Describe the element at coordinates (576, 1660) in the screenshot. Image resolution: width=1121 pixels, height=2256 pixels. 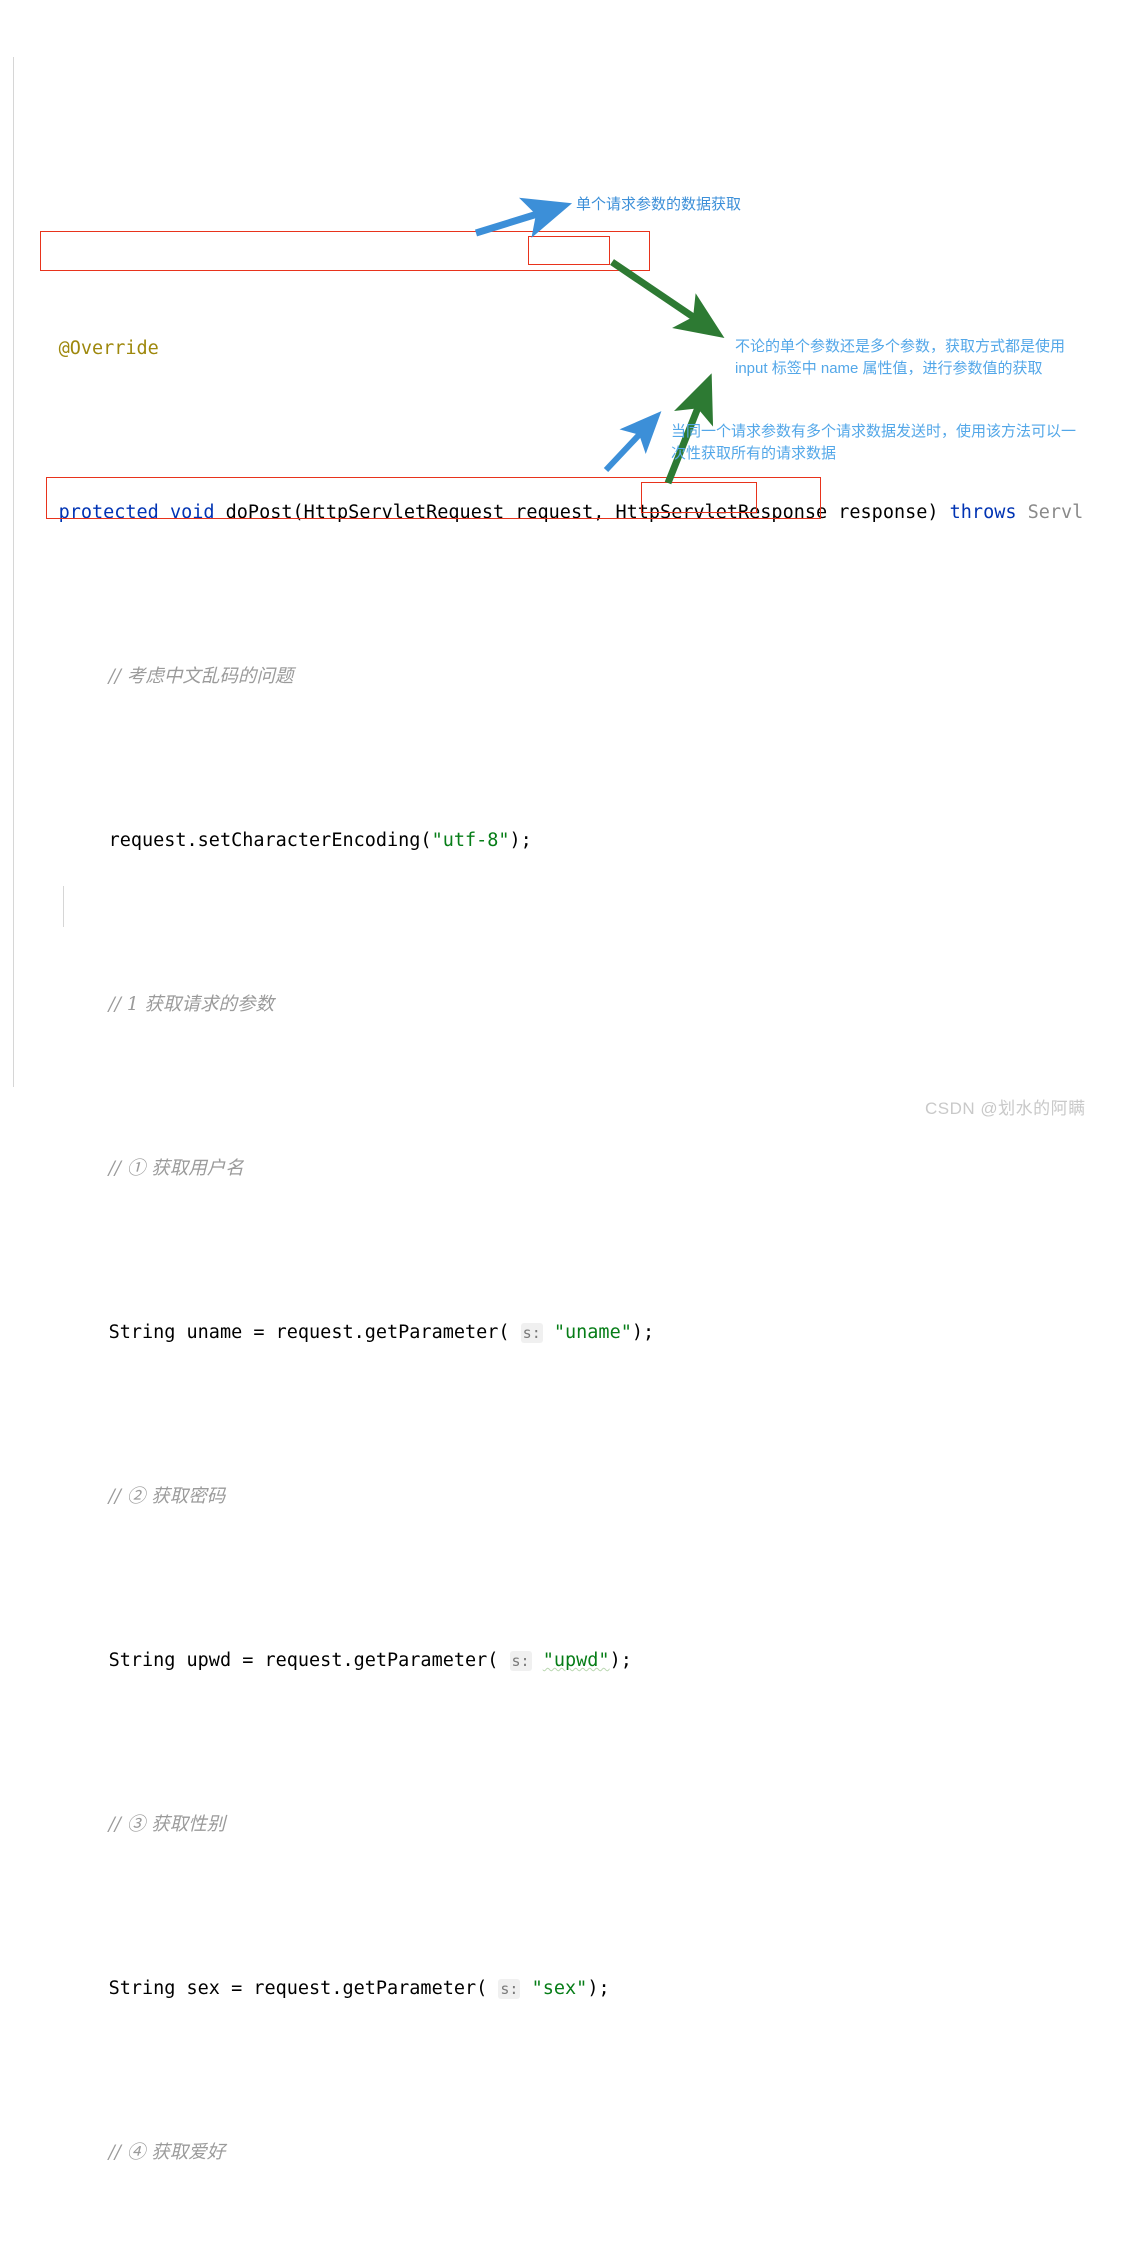
I see `string-upwd: "upwd"` at that location.